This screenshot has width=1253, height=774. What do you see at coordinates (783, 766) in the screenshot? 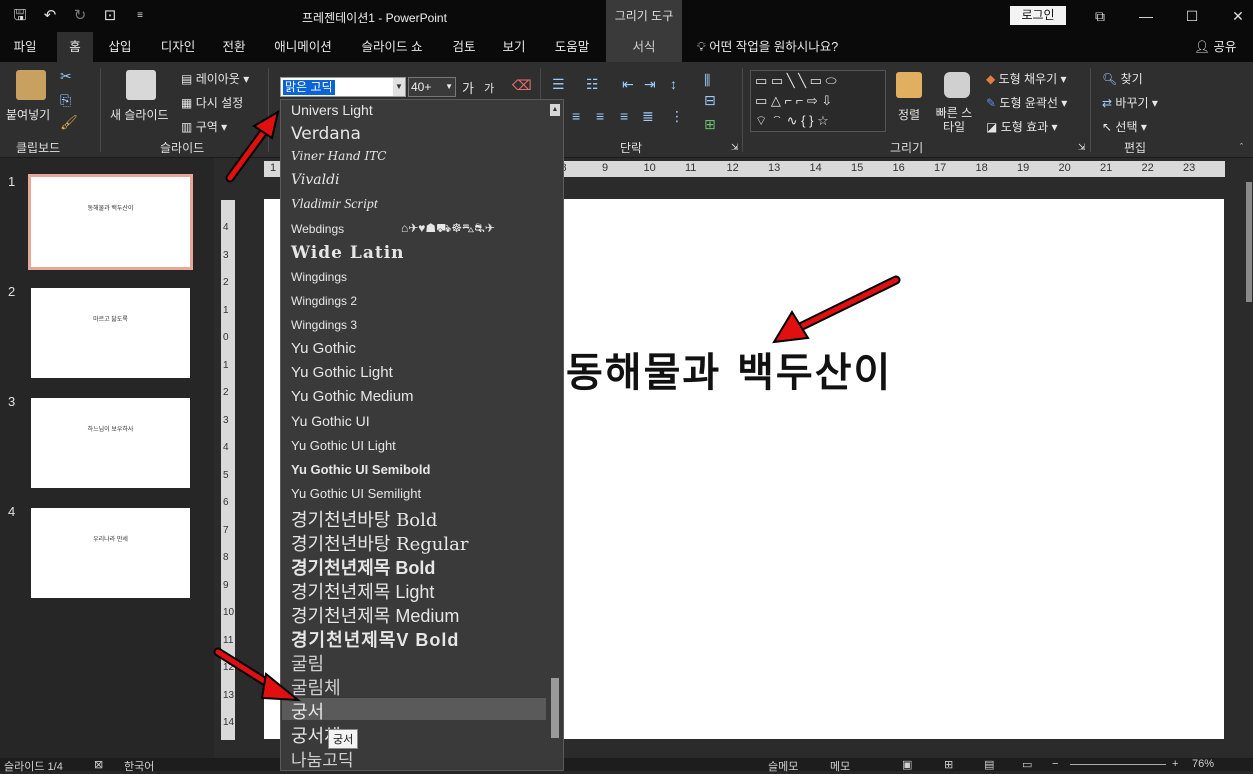
I see `notes-button: 슬메모` at bounding box center [783, 766].